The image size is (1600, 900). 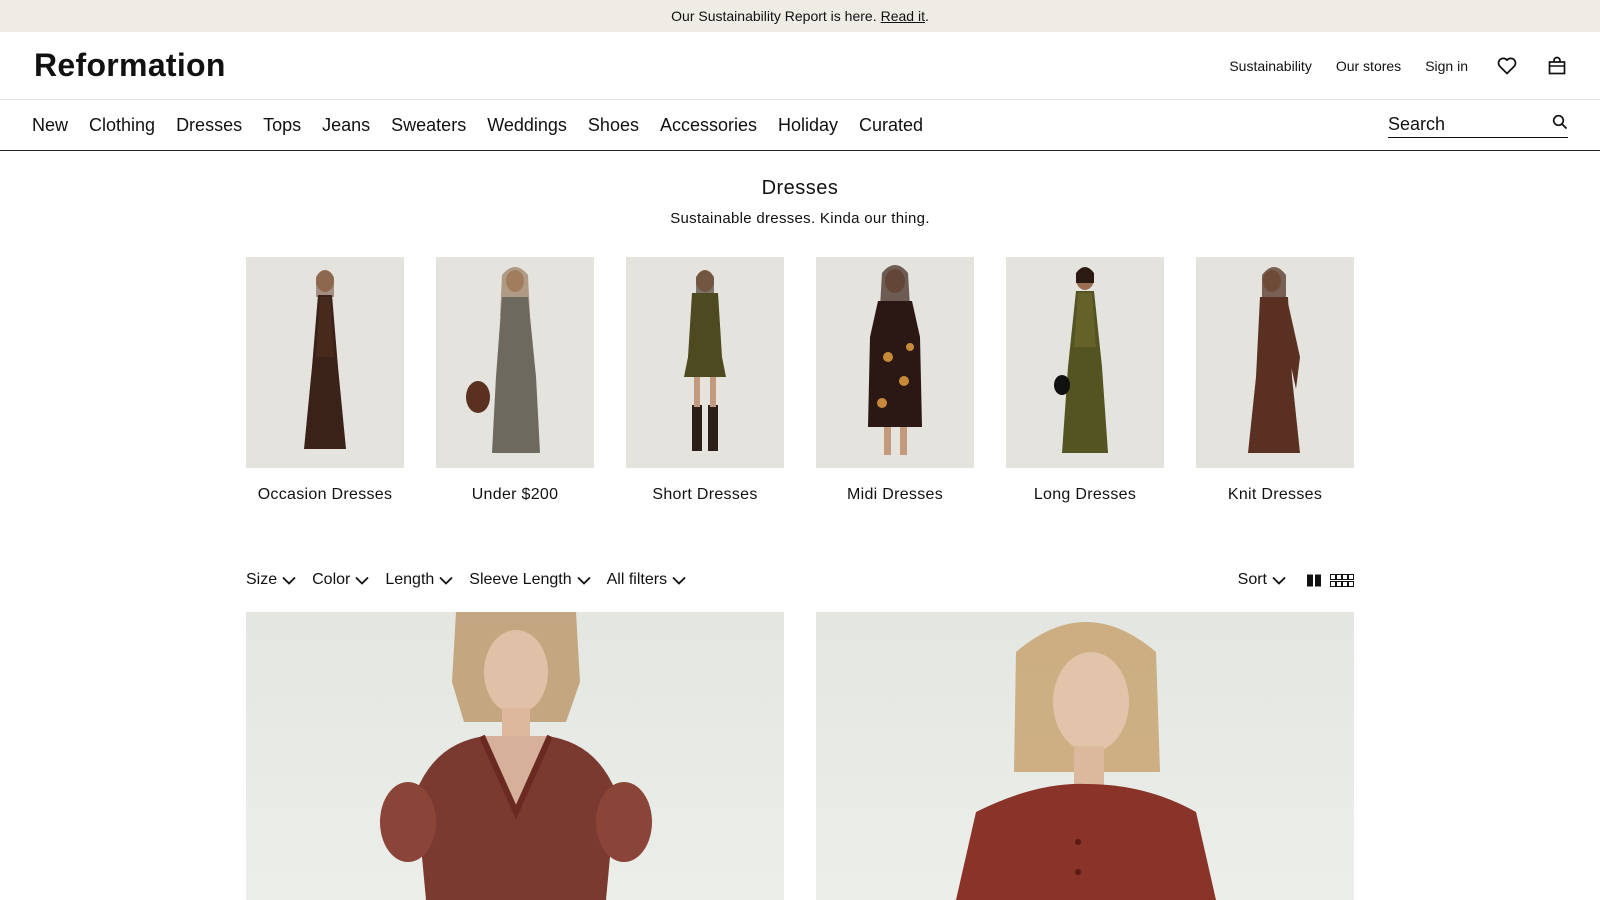 I want to click on filter-label: All filters, so click(x=637, y=579).